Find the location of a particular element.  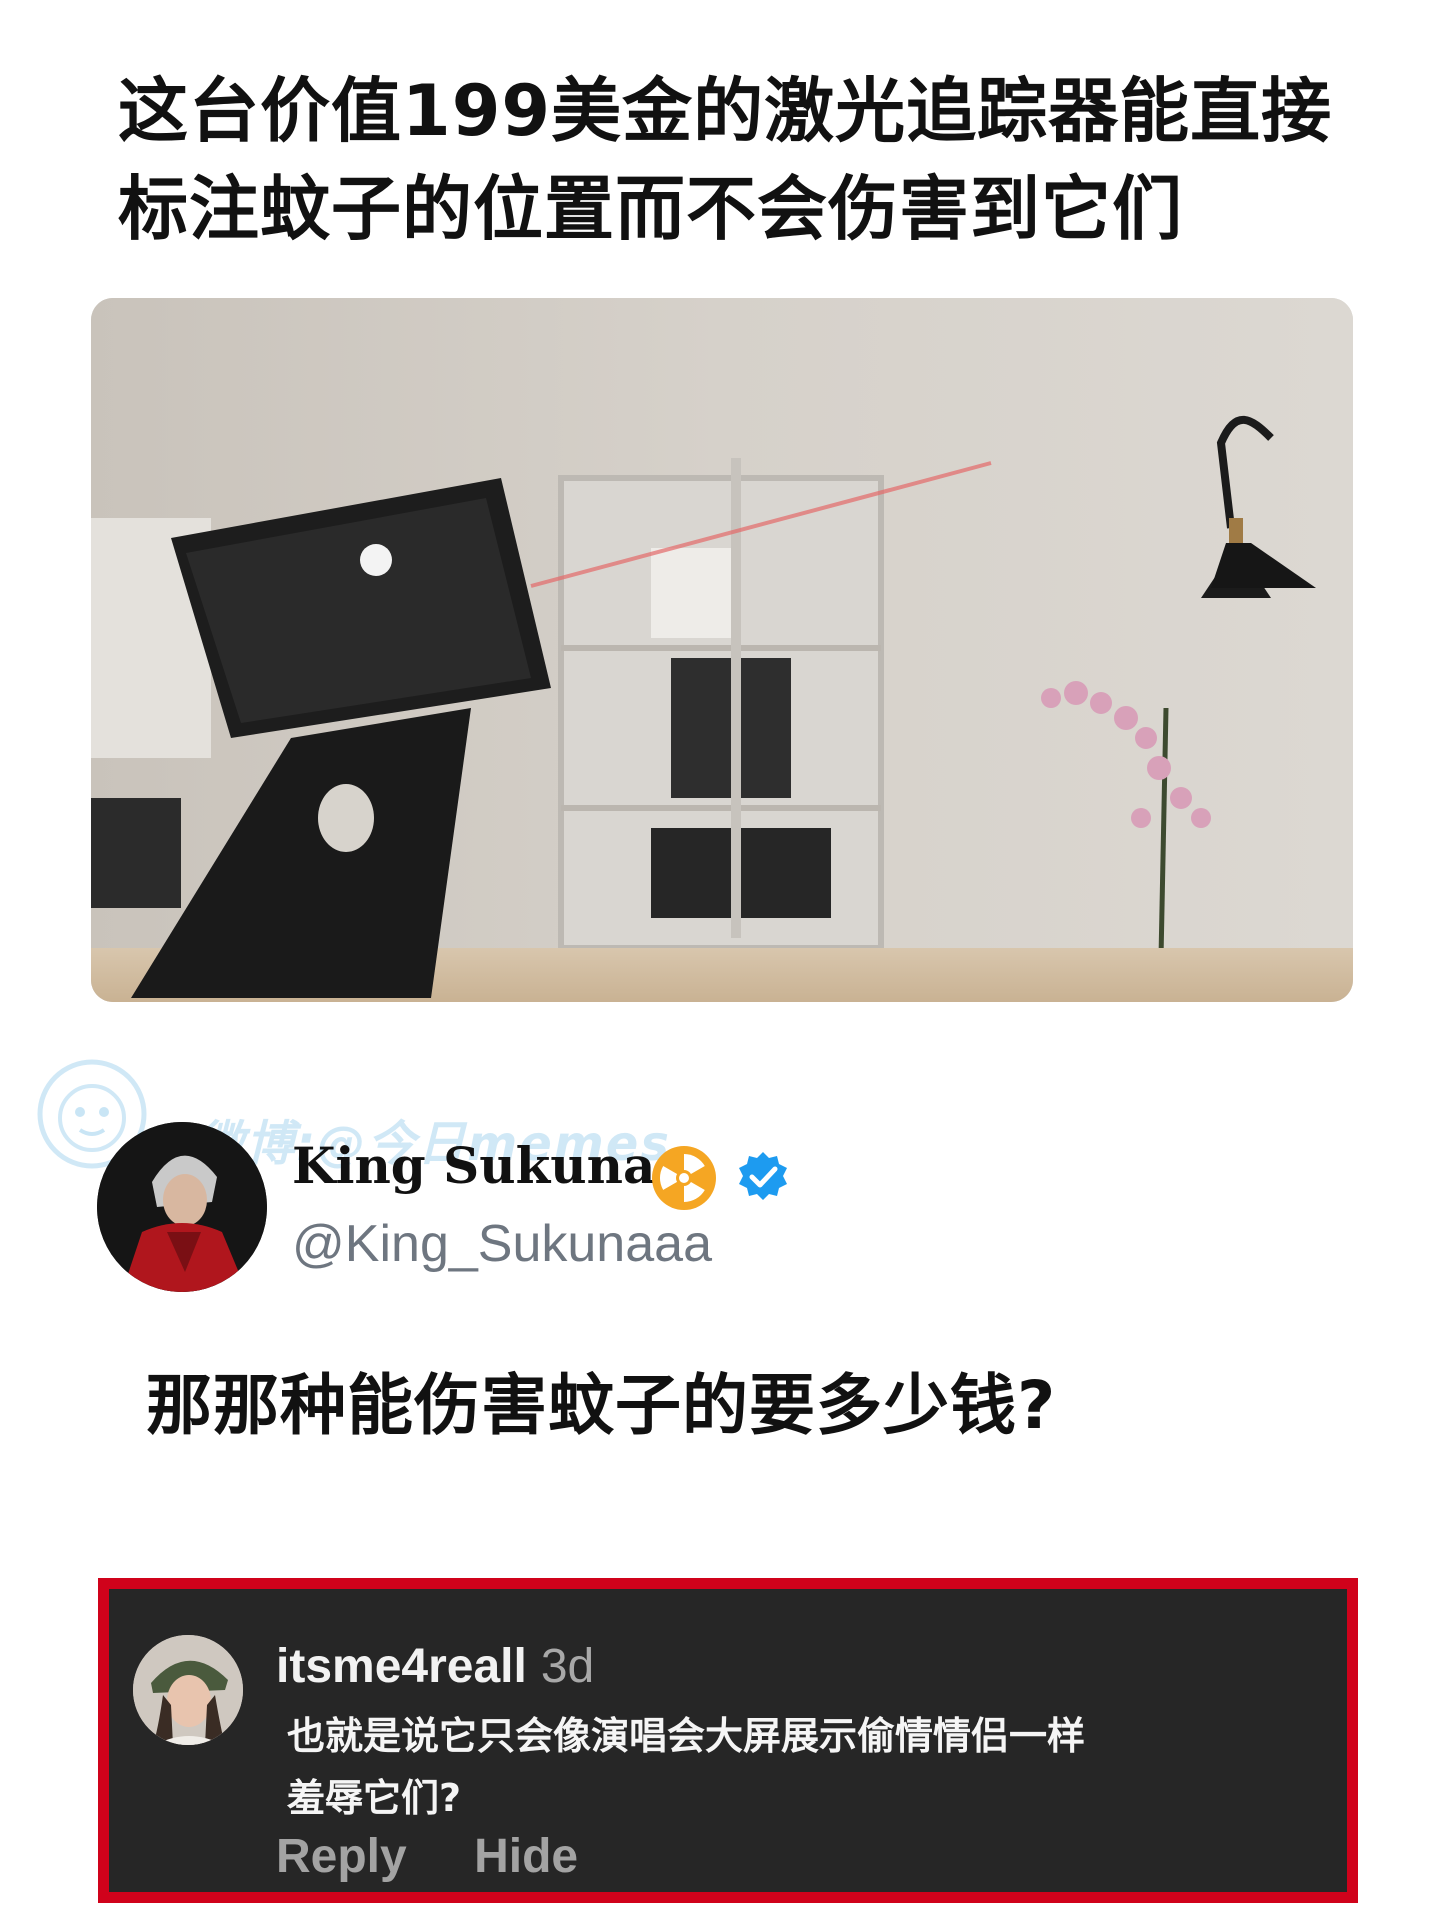

headline-line-1: 这台价值199美金的激光追踪器能直接 is located at coordinates (725, 111).